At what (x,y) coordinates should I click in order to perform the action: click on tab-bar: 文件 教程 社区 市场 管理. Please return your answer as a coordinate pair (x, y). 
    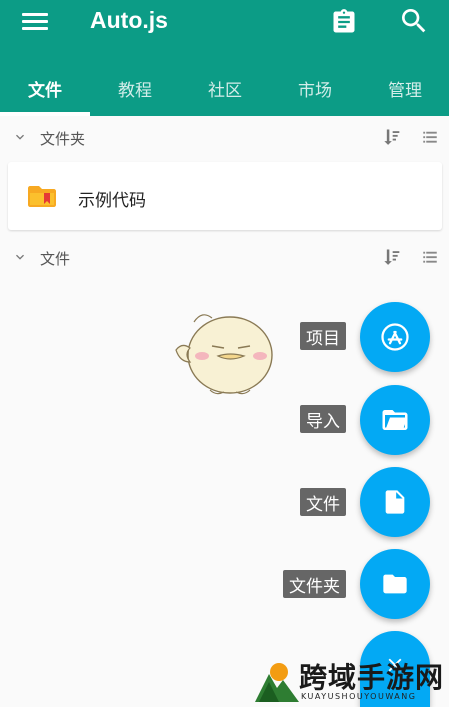
    Looking at the image, I should click on (224, 88).